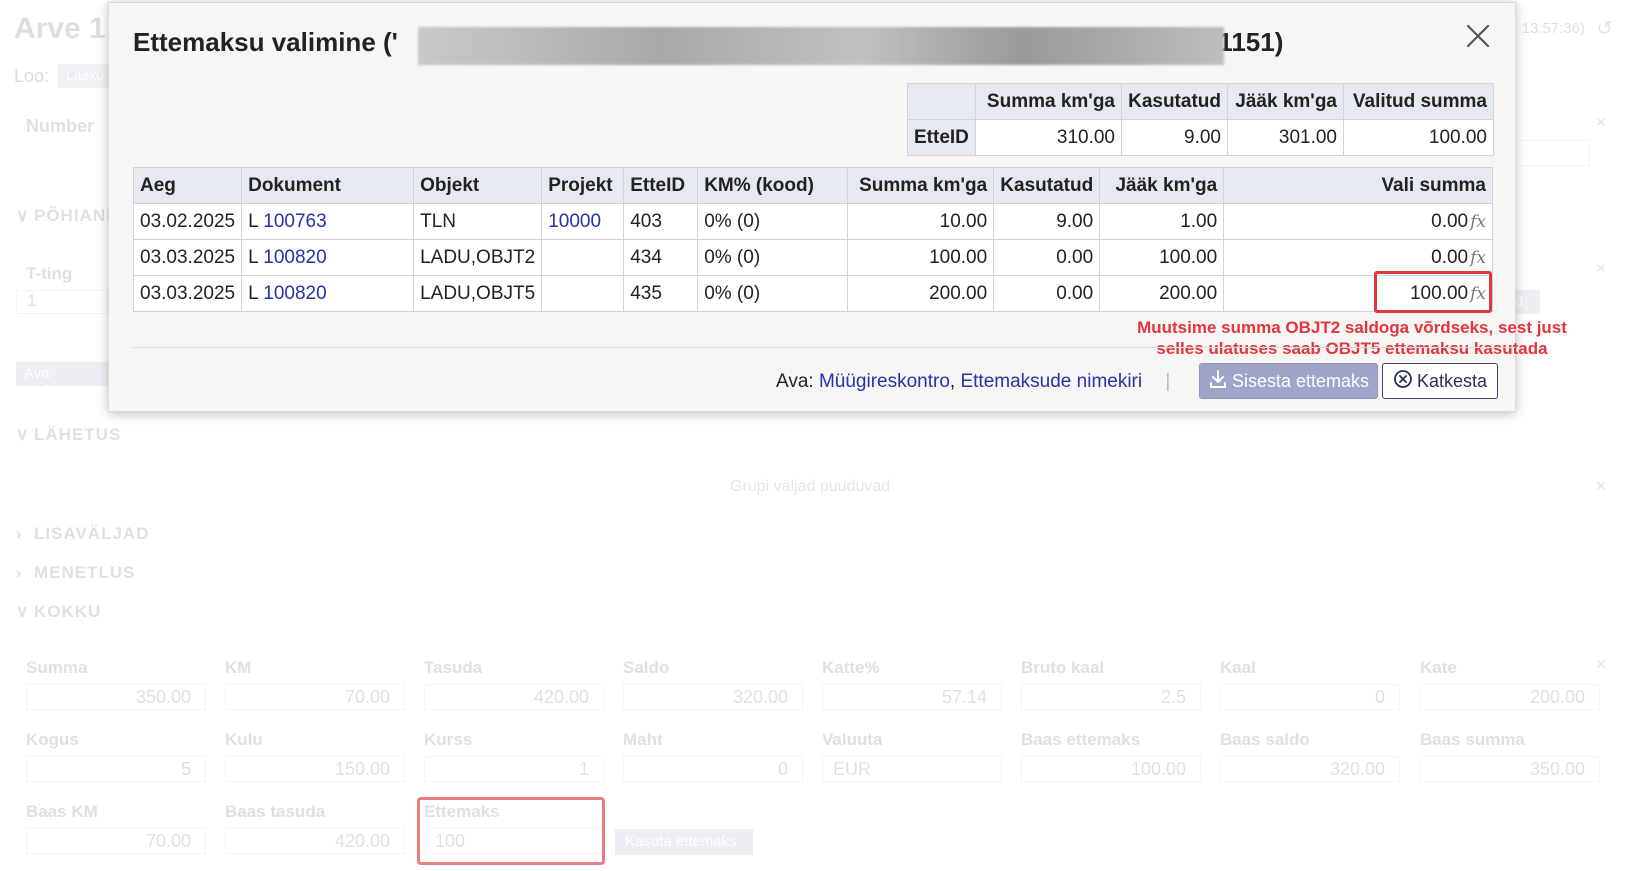  I want to click on dialog-title-prefix: Ettemaksu valimine (', so click(265, 42).